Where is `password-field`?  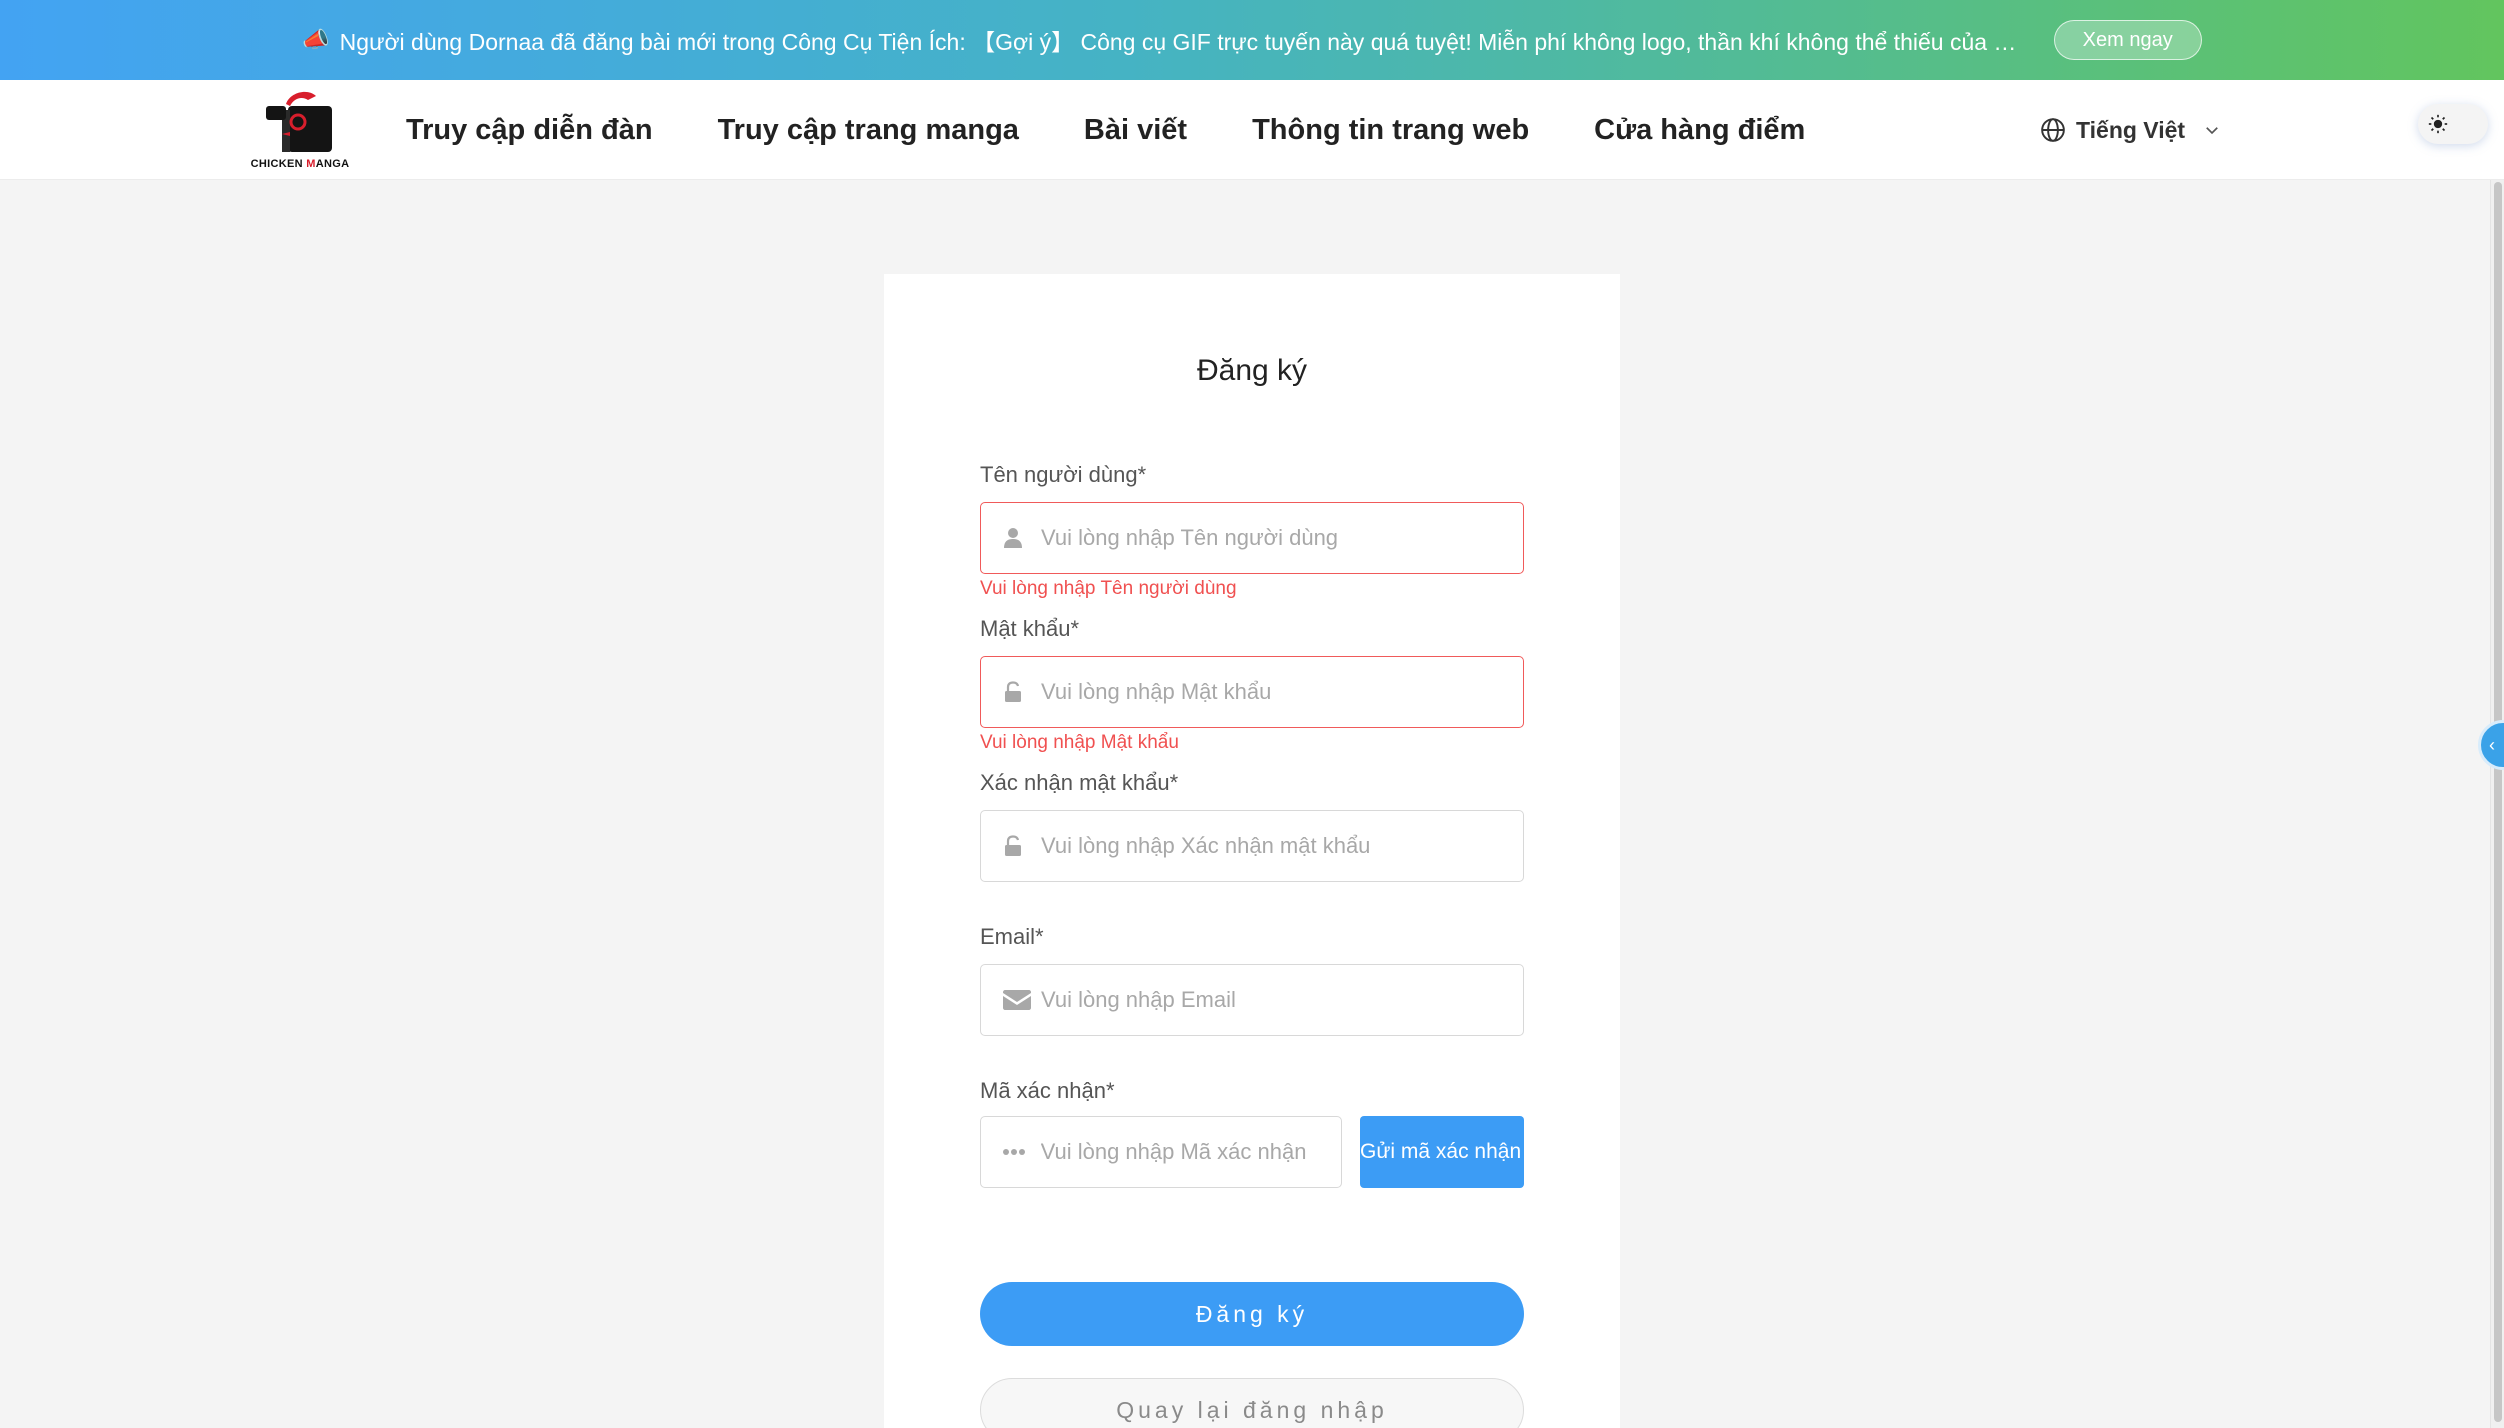
password-field is located at coordinates (1252, 692).